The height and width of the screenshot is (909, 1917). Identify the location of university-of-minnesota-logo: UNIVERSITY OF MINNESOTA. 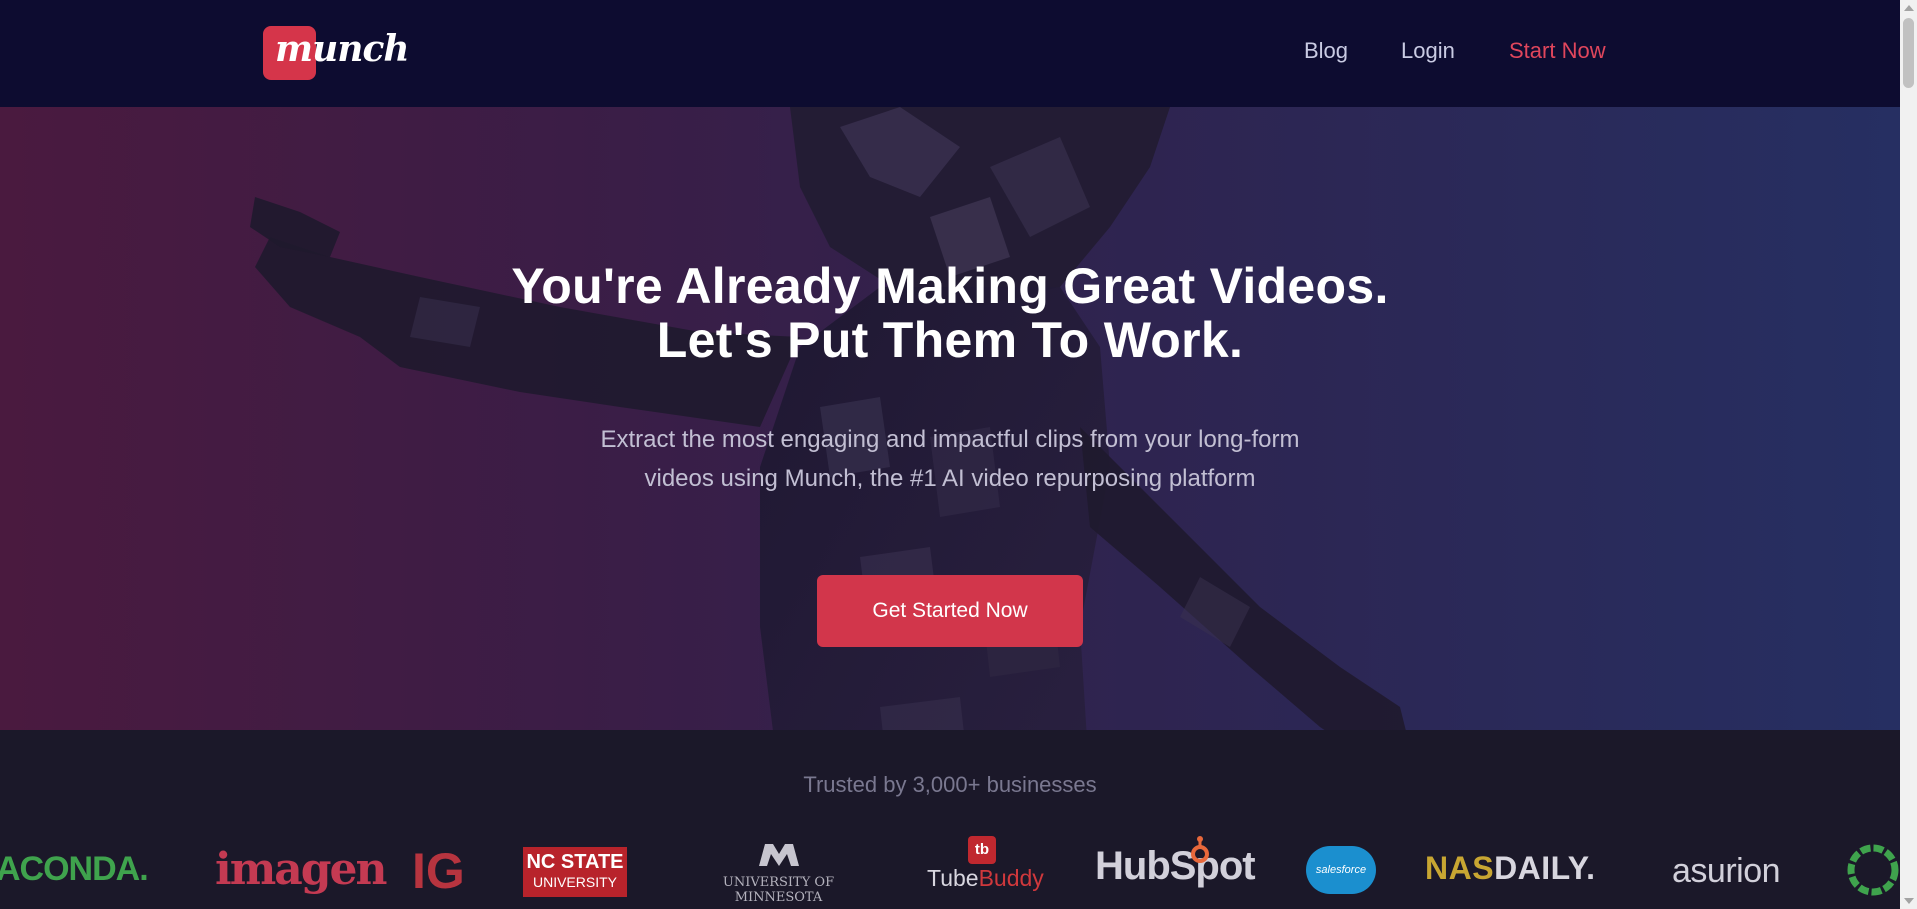
(778, 873).